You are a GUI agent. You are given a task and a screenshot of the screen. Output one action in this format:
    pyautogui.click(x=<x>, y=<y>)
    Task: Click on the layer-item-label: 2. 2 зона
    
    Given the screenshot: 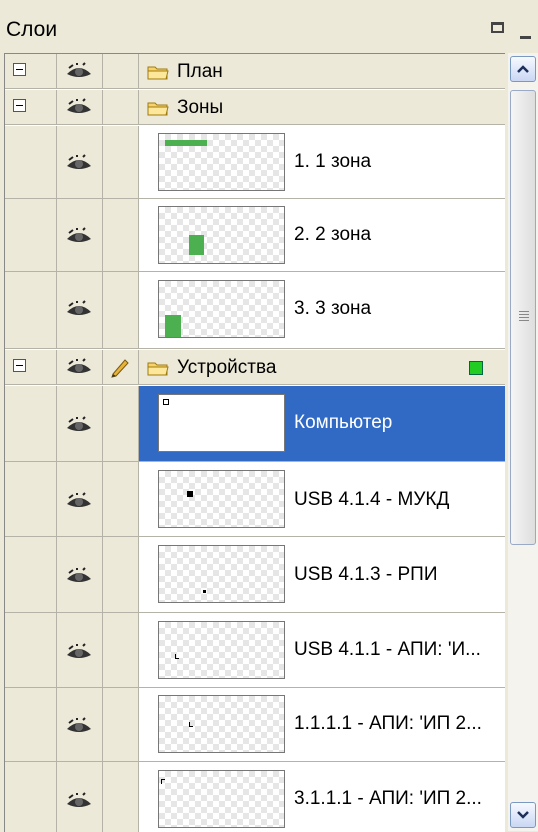 What is the action you would take?
    pyautogui.click(x=333, y=234)
    